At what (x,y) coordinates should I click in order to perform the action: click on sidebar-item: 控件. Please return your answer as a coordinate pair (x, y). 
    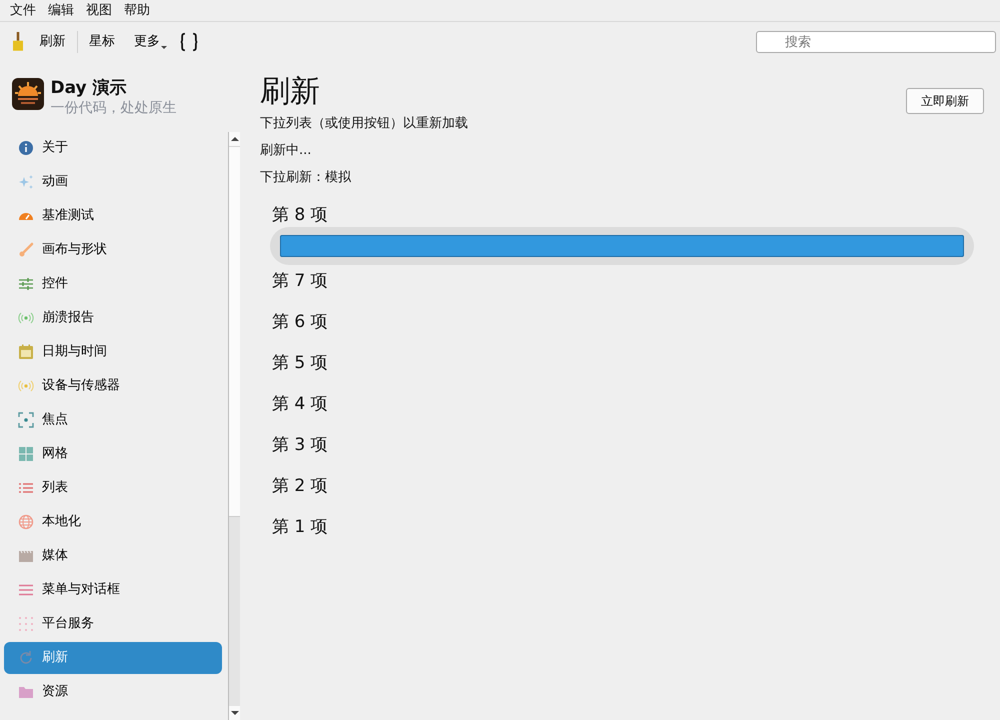
    Looking at the image, I should click on (113, 284).